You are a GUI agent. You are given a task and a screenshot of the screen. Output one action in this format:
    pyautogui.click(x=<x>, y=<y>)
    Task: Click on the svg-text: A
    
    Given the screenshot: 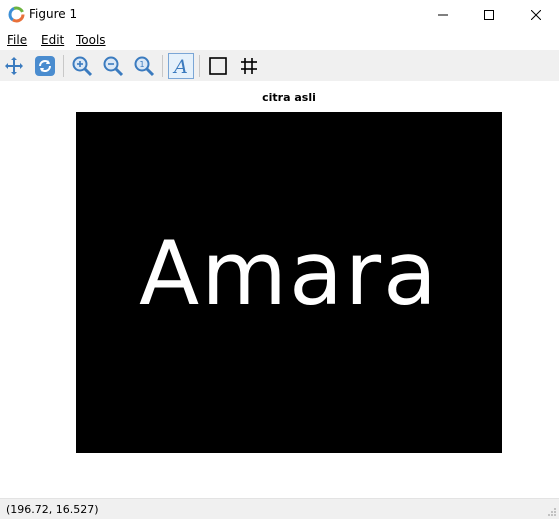 What is the action you would take?
    pyautogui.click(x=180, y=66)
    